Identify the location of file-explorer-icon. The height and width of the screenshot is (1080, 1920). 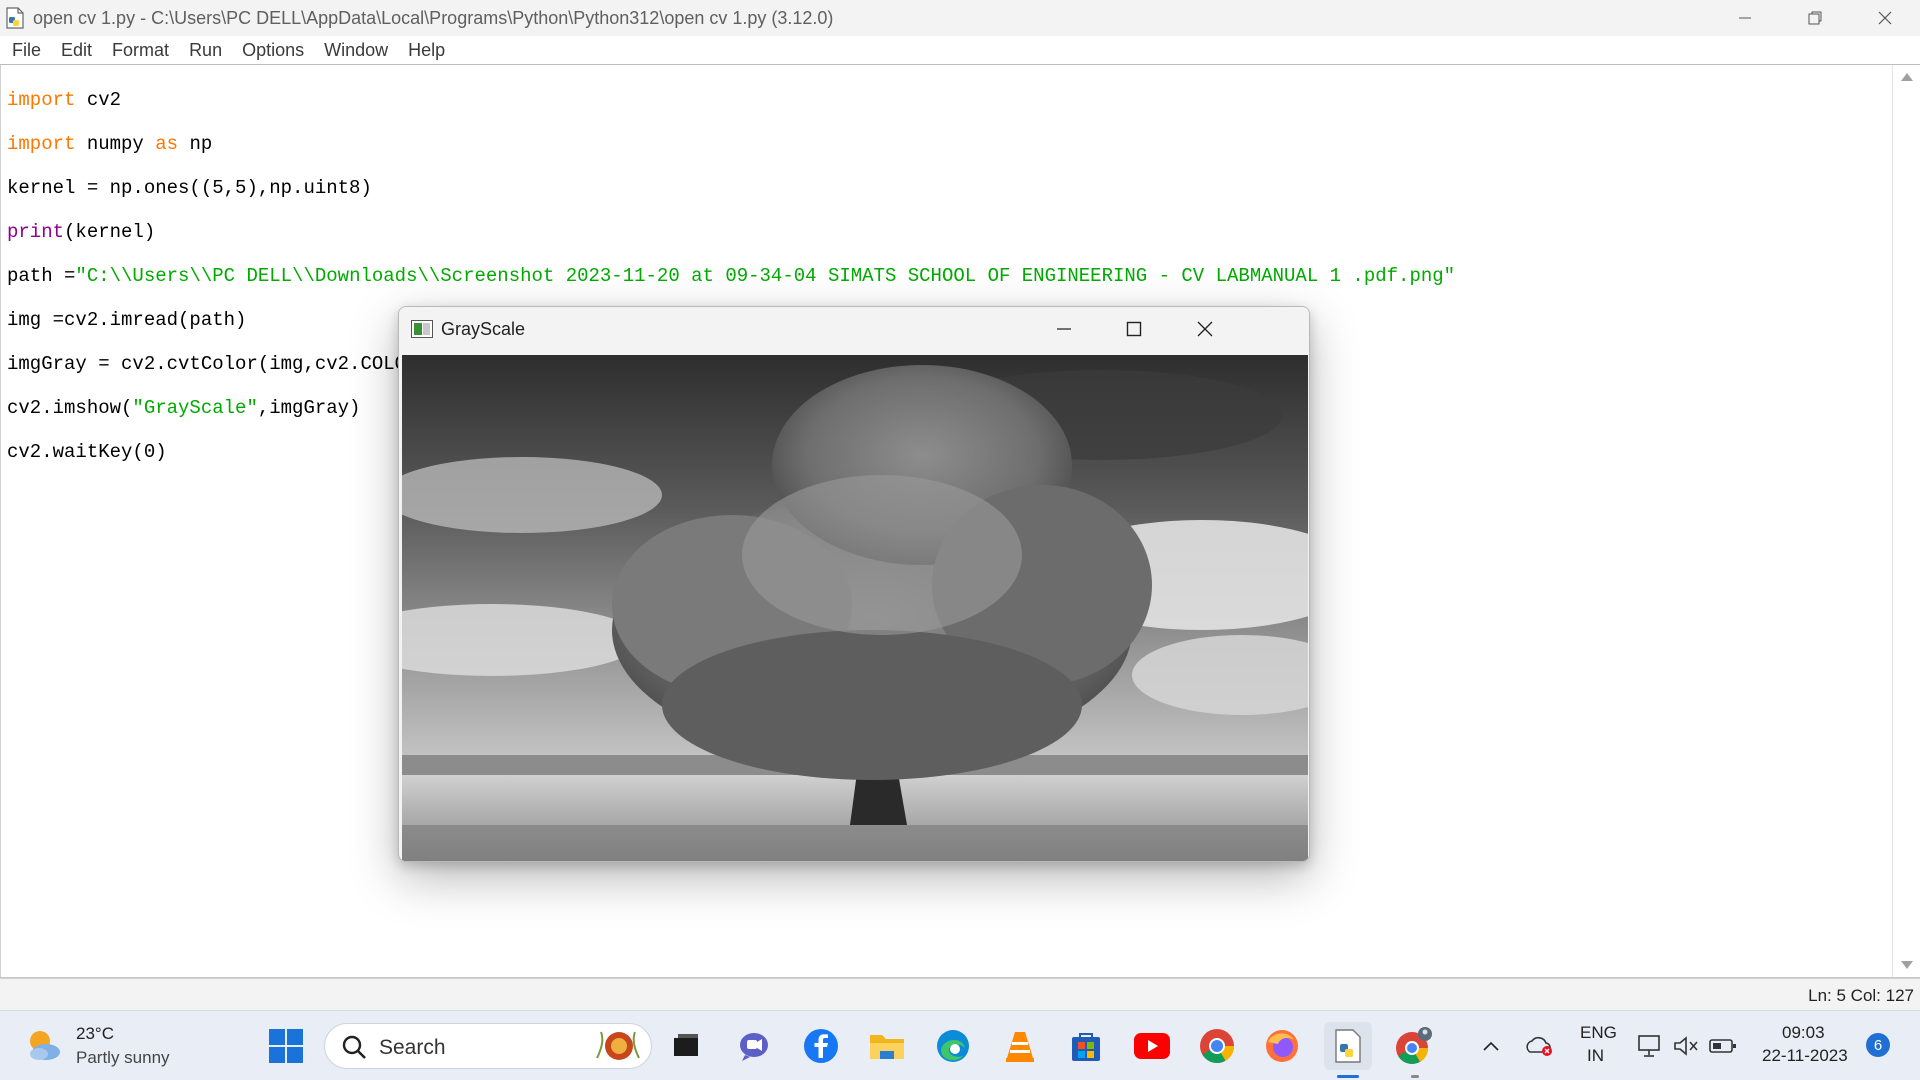
(887, 1046).